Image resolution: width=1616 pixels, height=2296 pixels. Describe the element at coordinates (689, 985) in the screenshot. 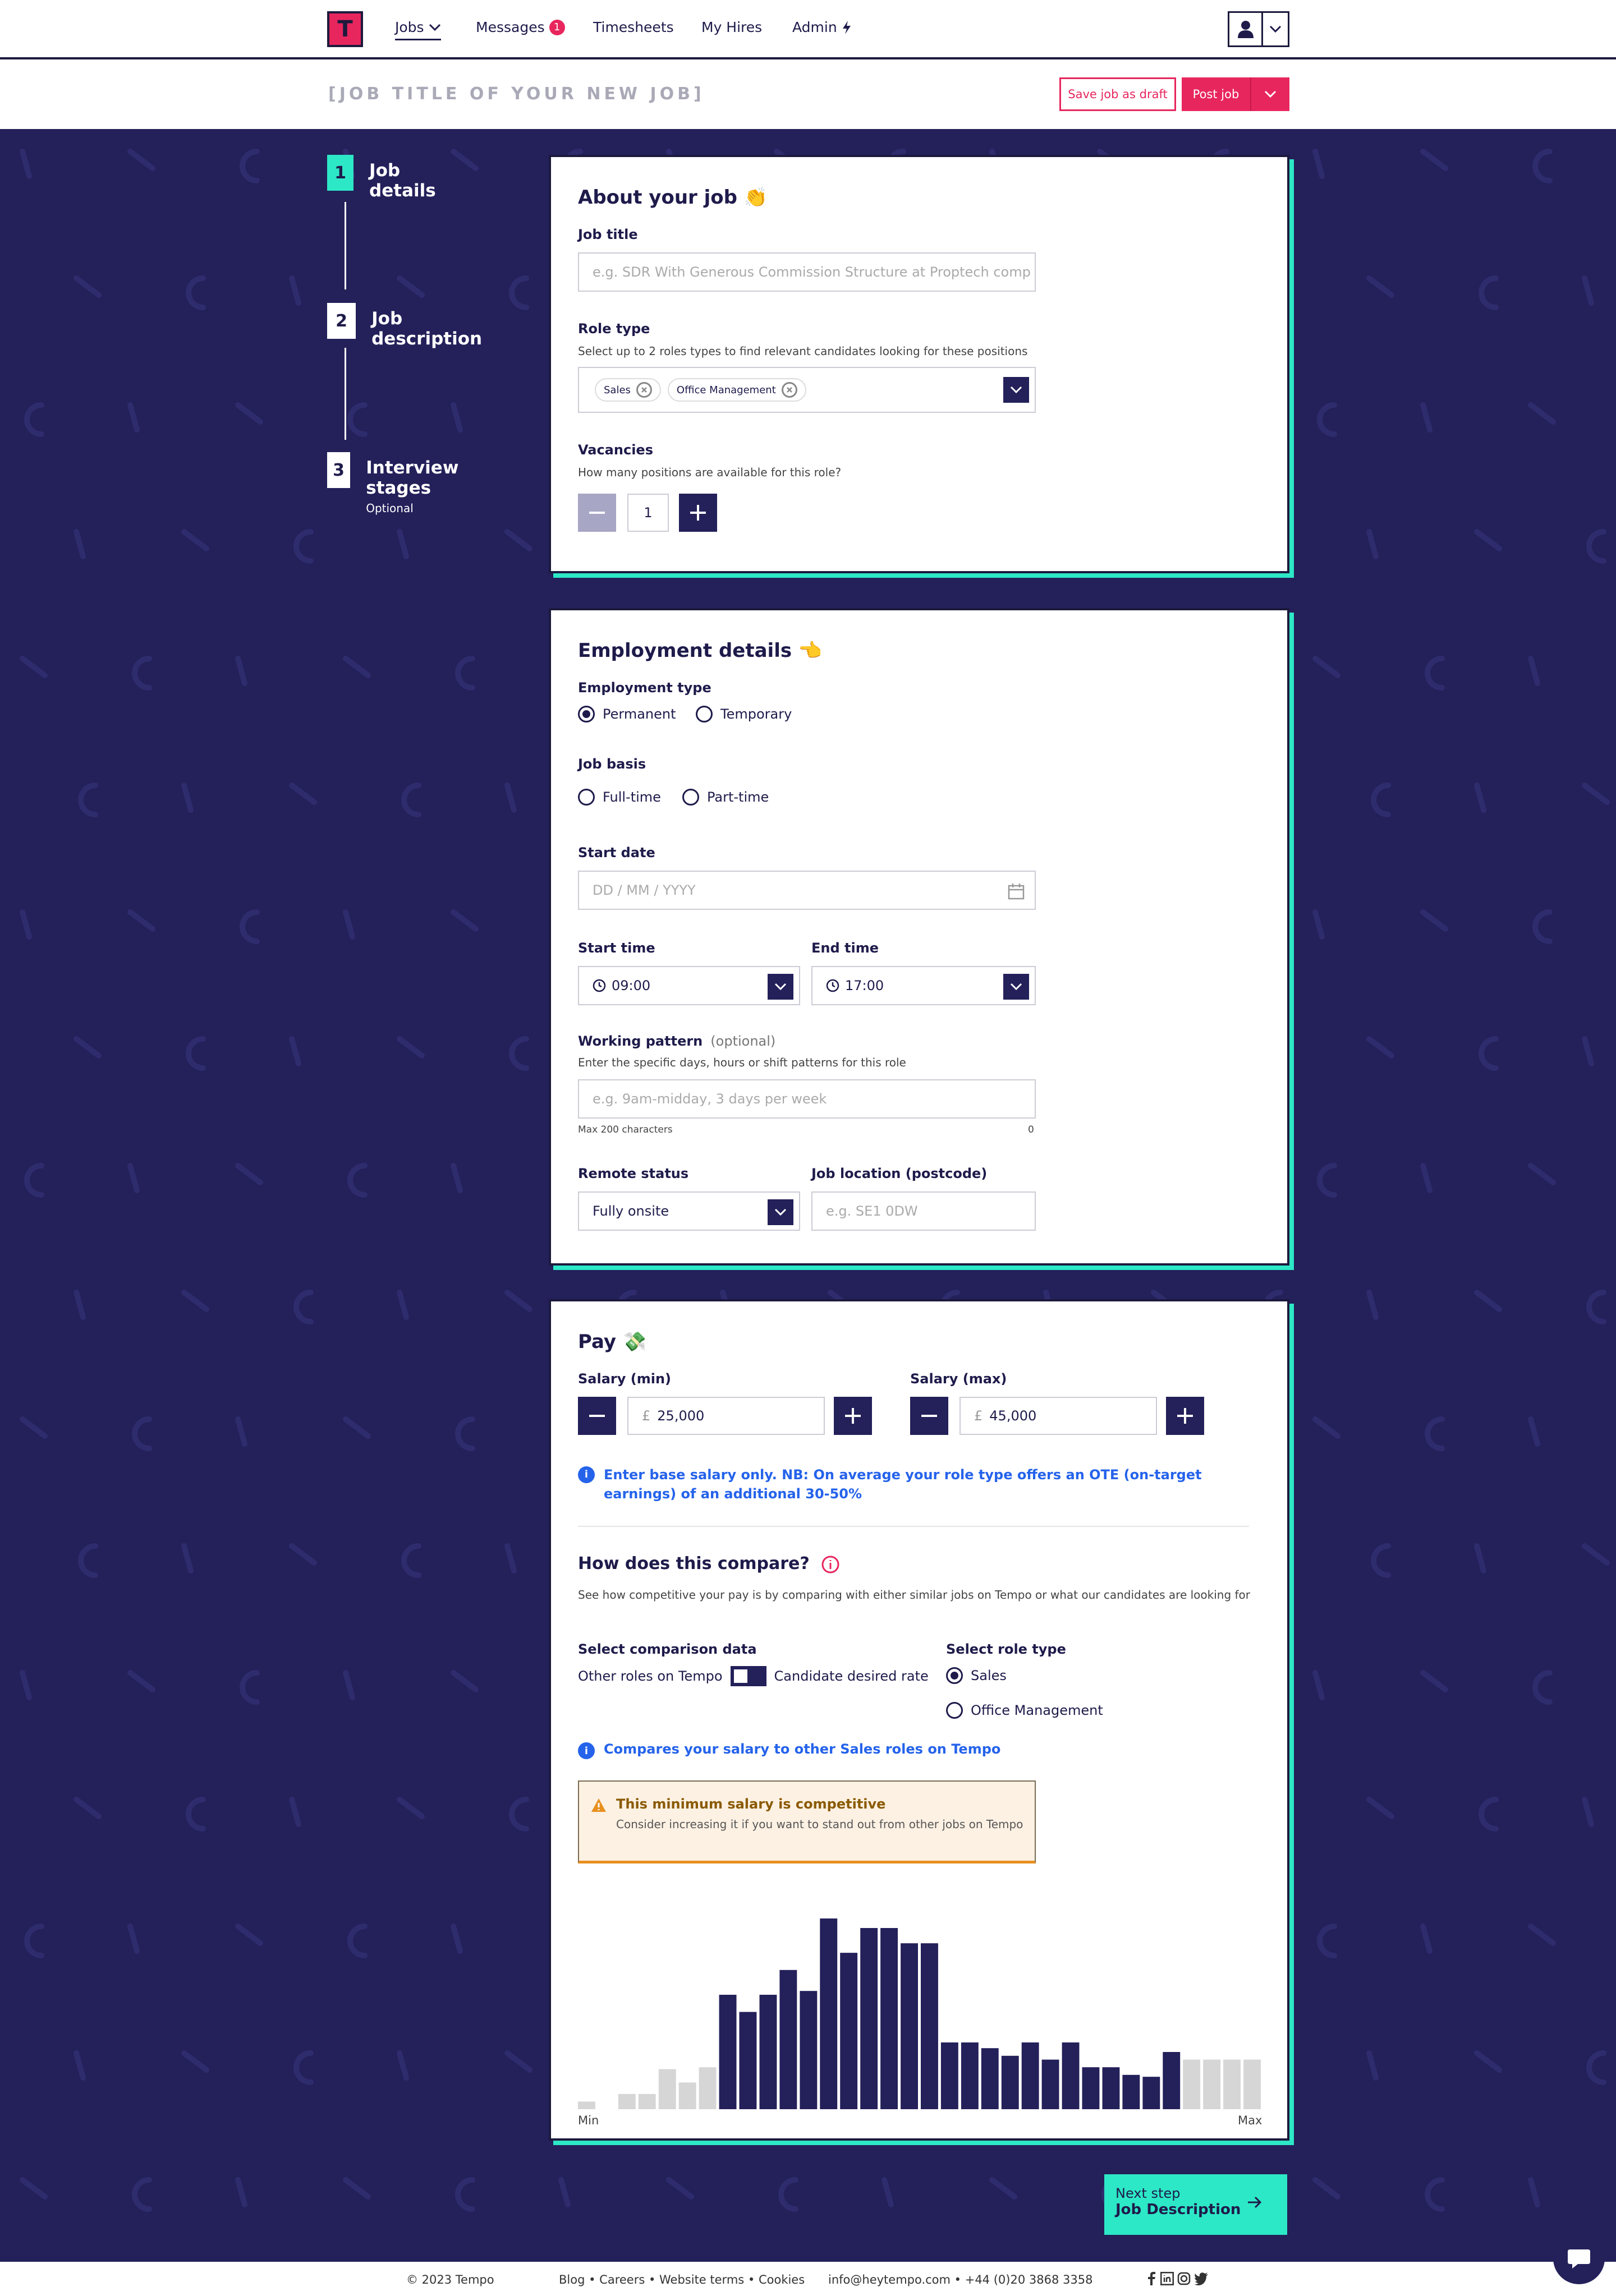

I see `start-time-select: 09:00` at that location.